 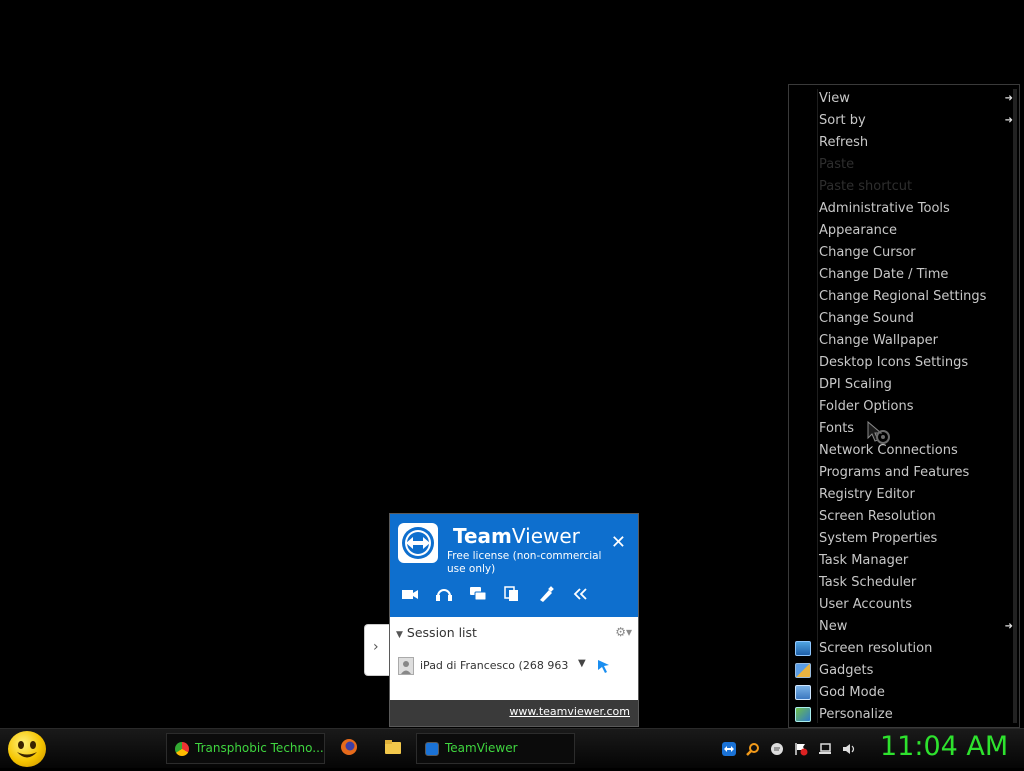 I want to click on menu-item-label: Screen resolution, so click(x=876, y=648).